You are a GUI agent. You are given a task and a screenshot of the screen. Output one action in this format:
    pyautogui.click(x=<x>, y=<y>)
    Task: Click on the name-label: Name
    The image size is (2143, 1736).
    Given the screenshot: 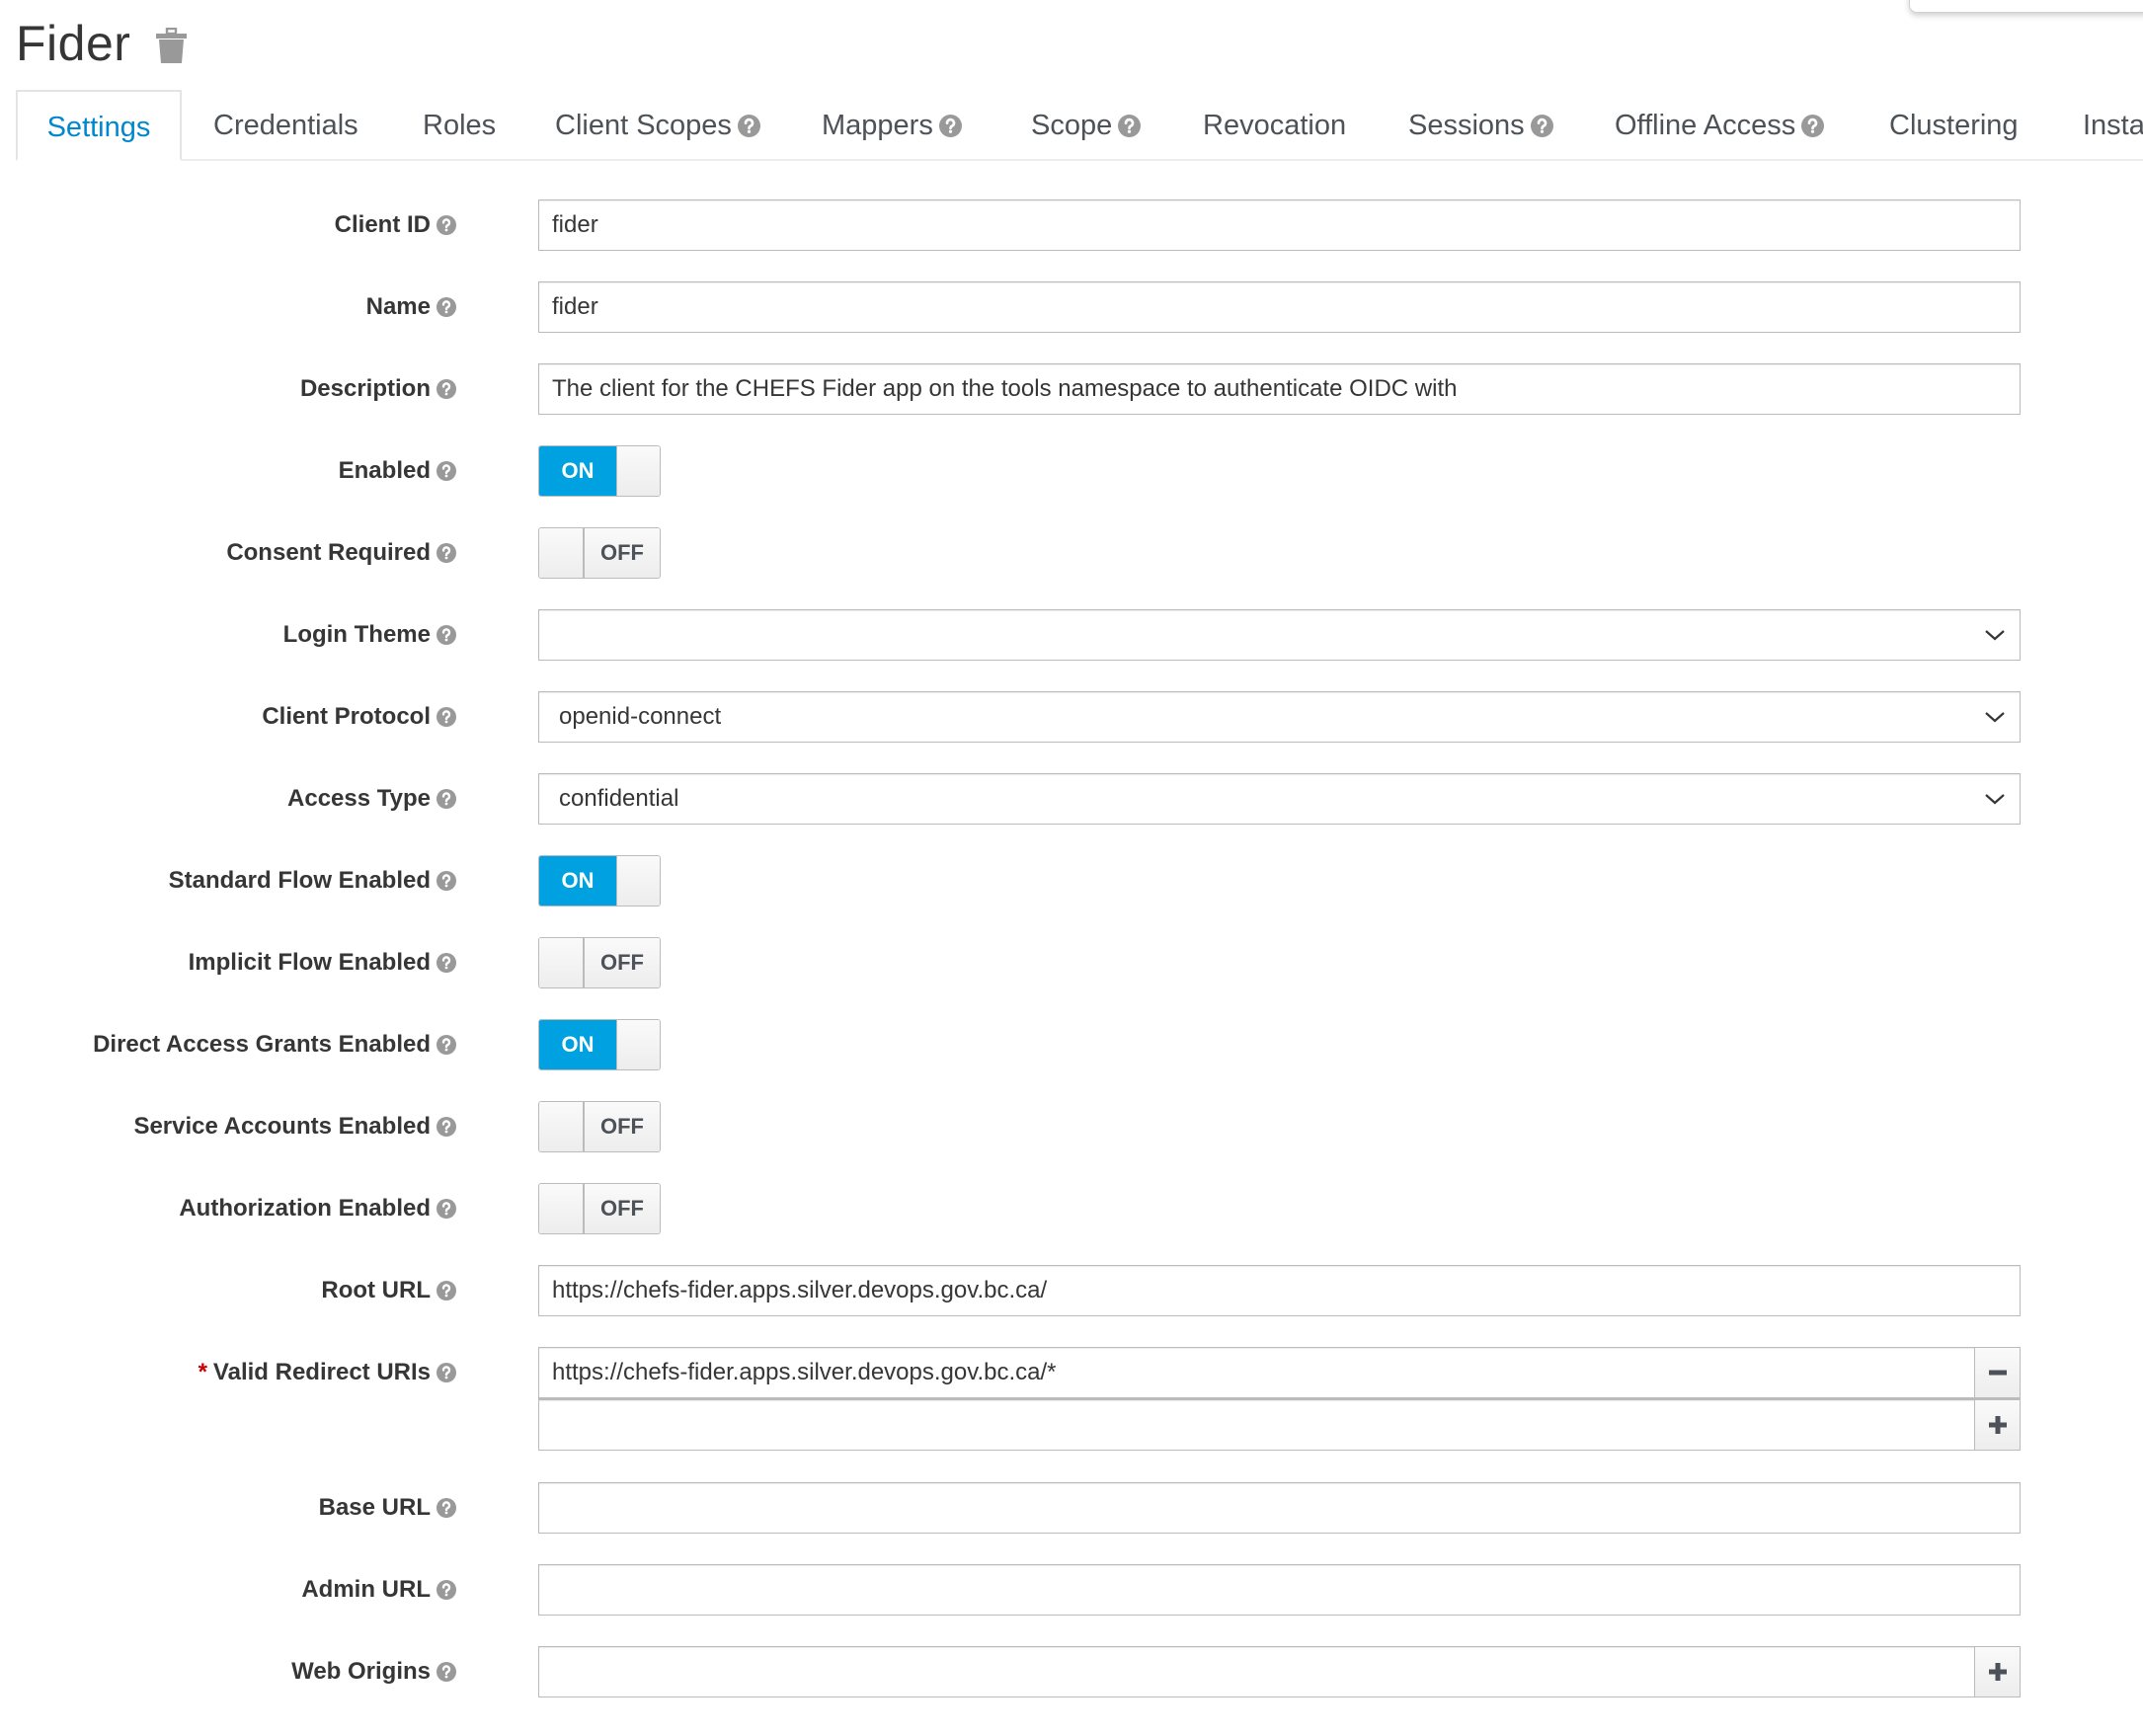 What is the action you would take?
    pyautogui.click(x=411, y=307)
    